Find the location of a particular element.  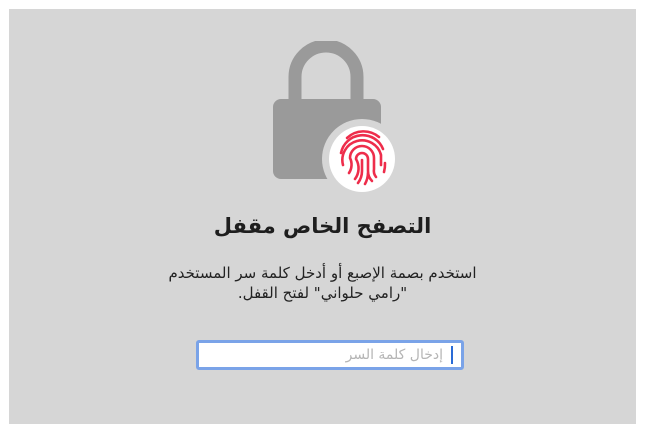

padlock-icon is located at coordinates (336, 120).